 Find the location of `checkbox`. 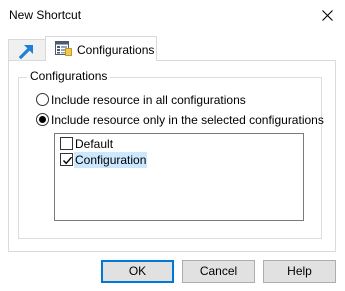

checkbox is located at coordinates (66, 143).